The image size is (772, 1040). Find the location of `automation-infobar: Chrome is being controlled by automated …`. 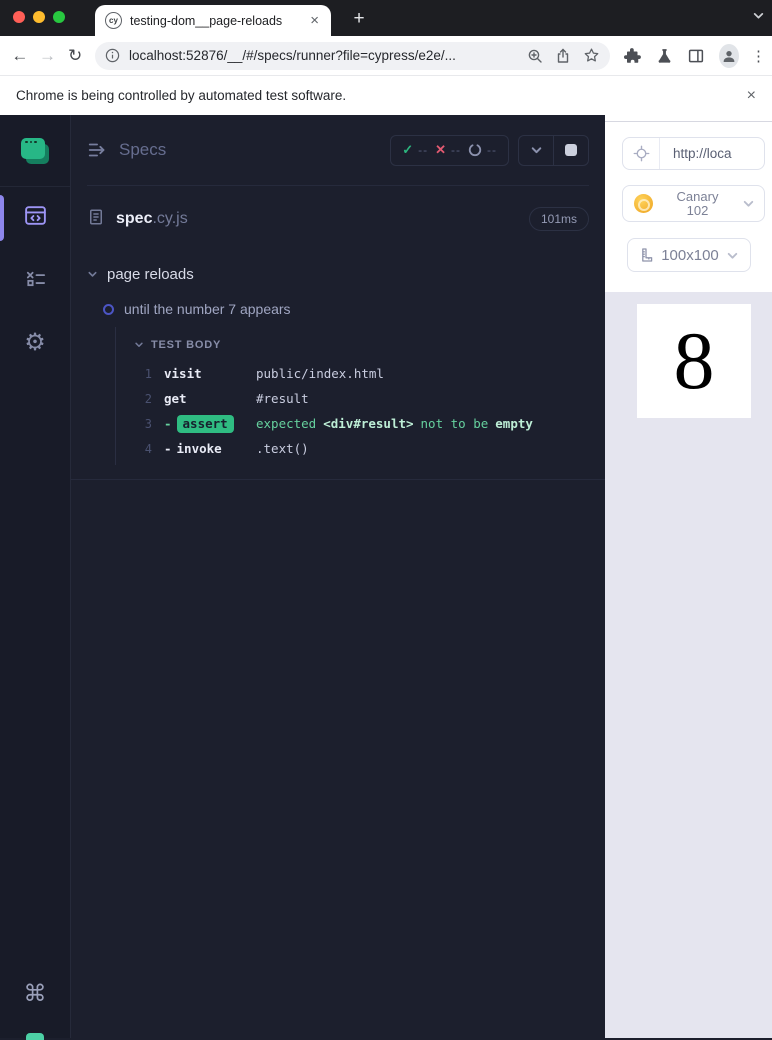

automation-infobar: Chrome is being controlled by automated … is located at coordinates (386, 95).